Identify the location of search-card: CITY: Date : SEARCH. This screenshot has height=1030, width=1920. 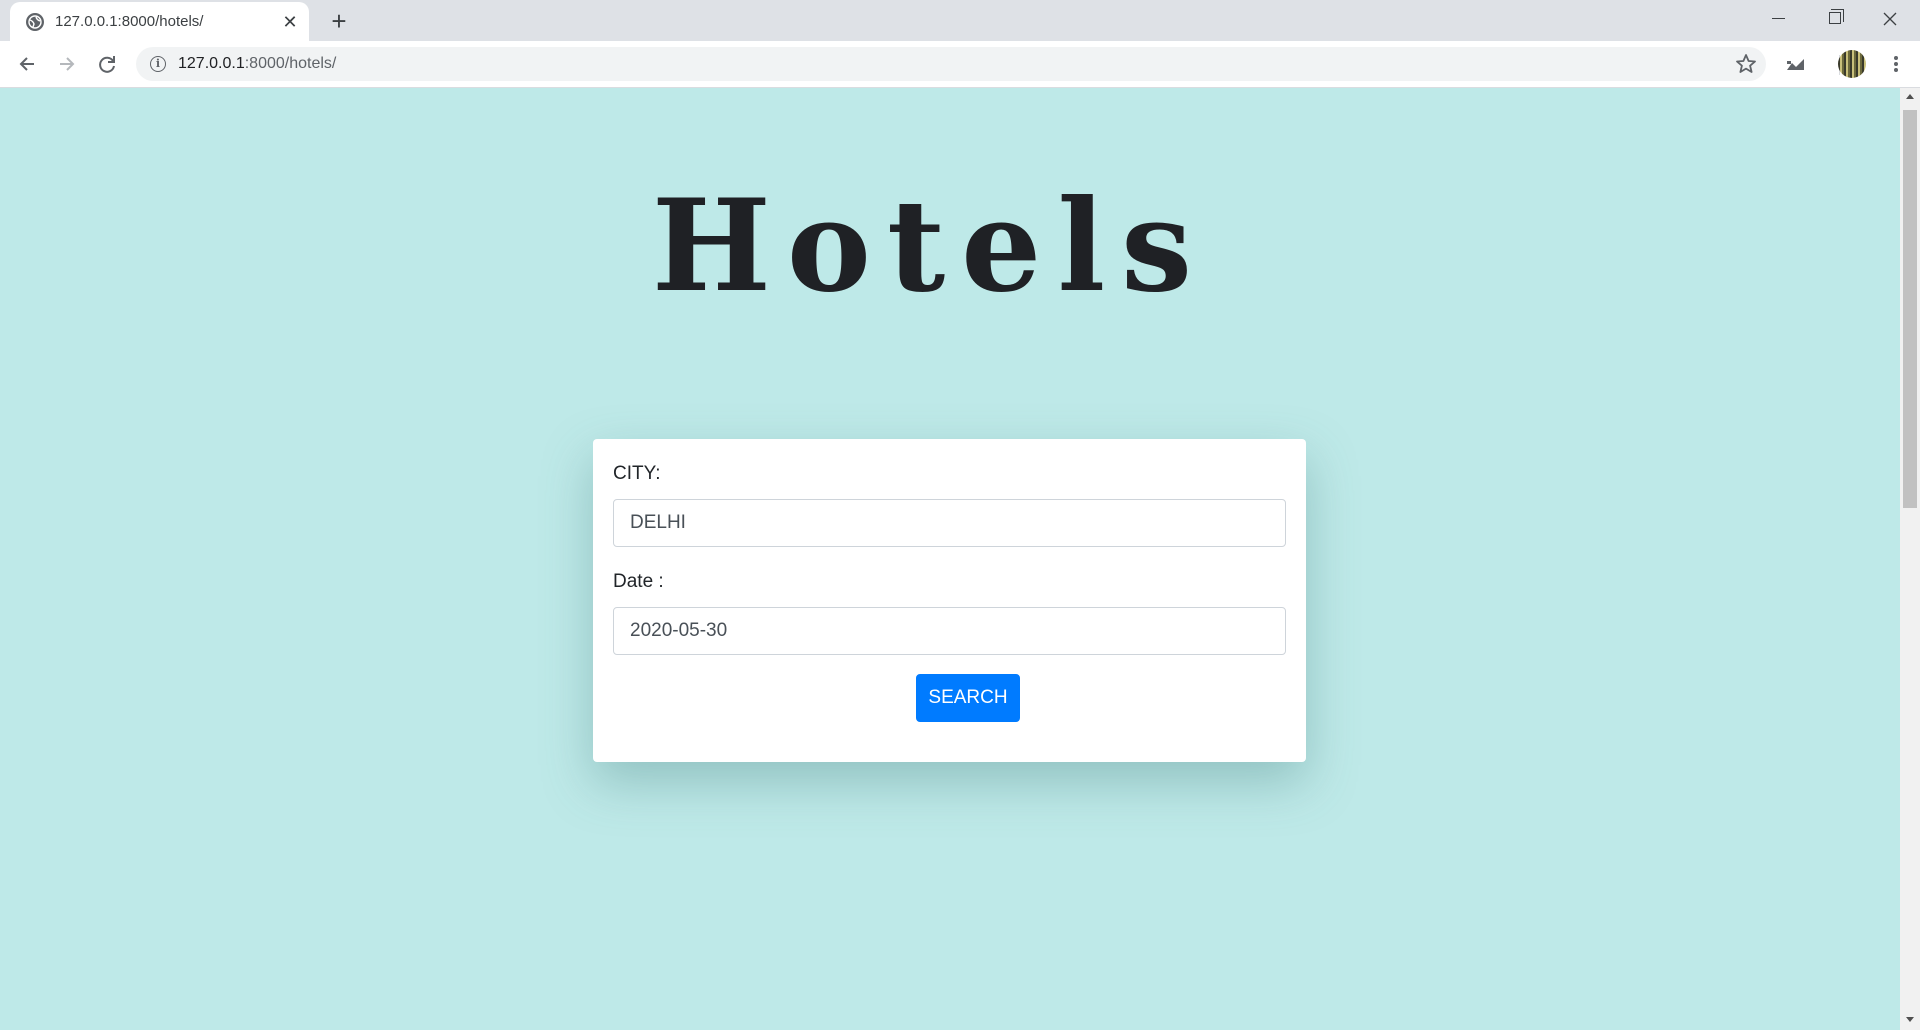
(949, 600).